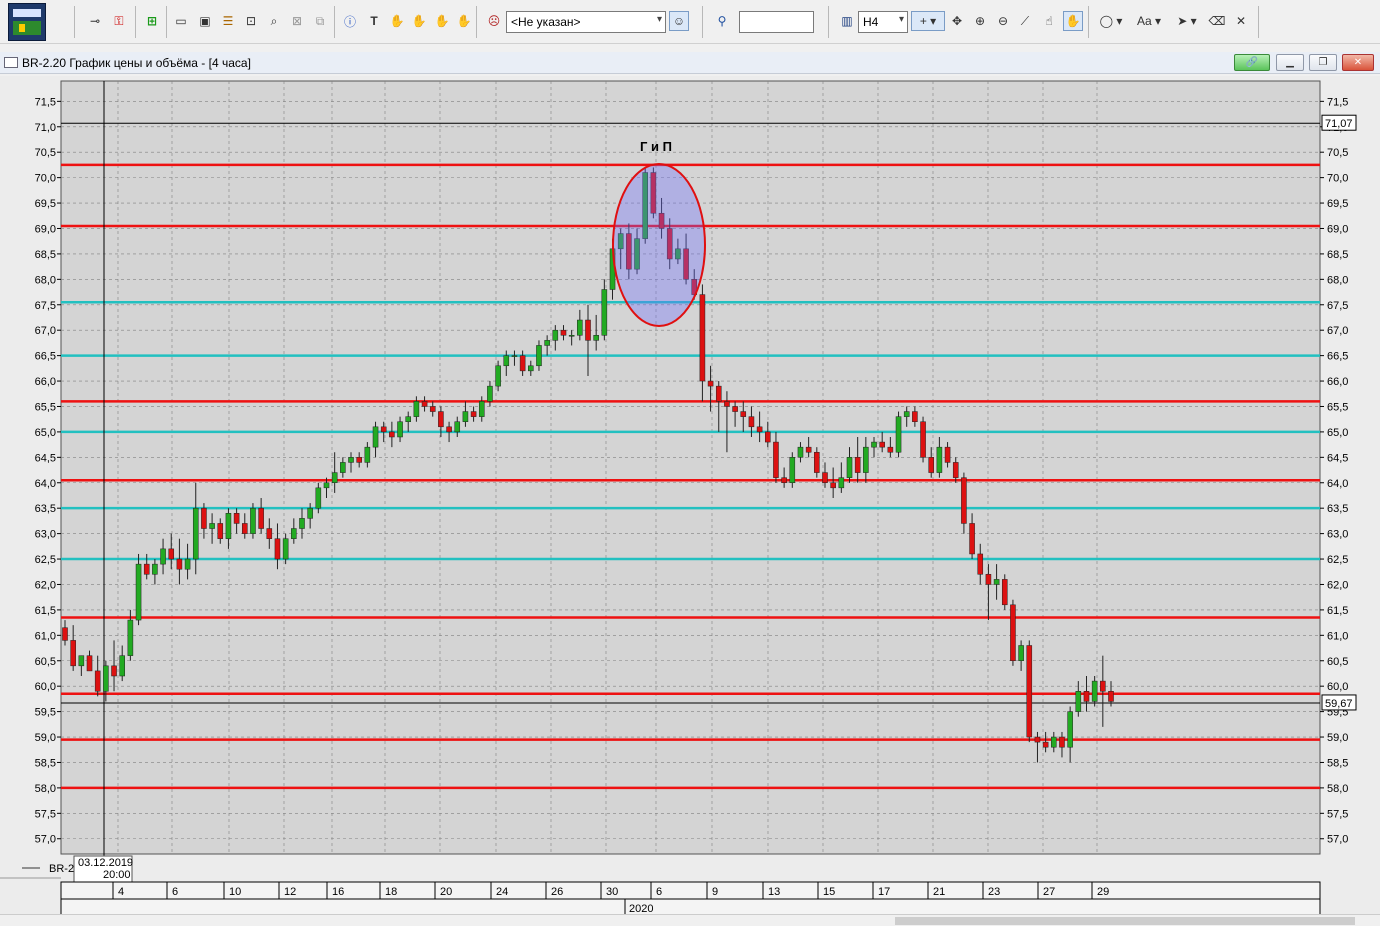  I want to click on account-combo: <Не указан> ▾, so click(586, 22).